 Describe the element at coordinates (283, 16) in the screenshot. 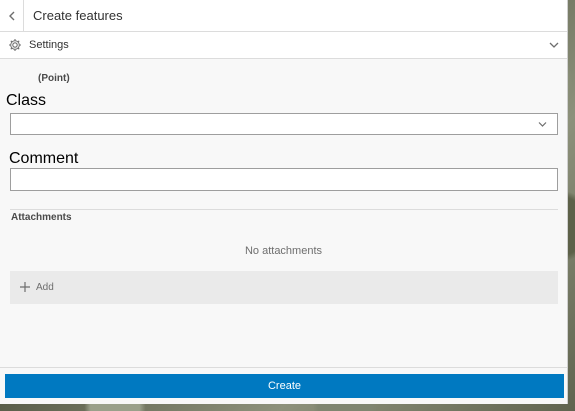

I see `panel-header: Create features` at that location.